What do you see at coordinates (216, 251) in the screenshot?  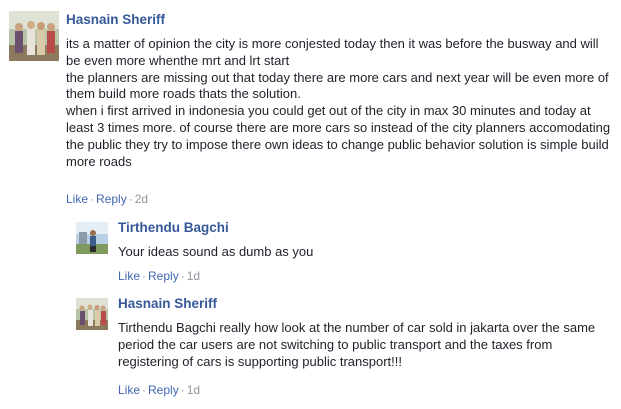 I see `comment-line: Your ideas sound as dumb as you` at bounding box center [216, 251].